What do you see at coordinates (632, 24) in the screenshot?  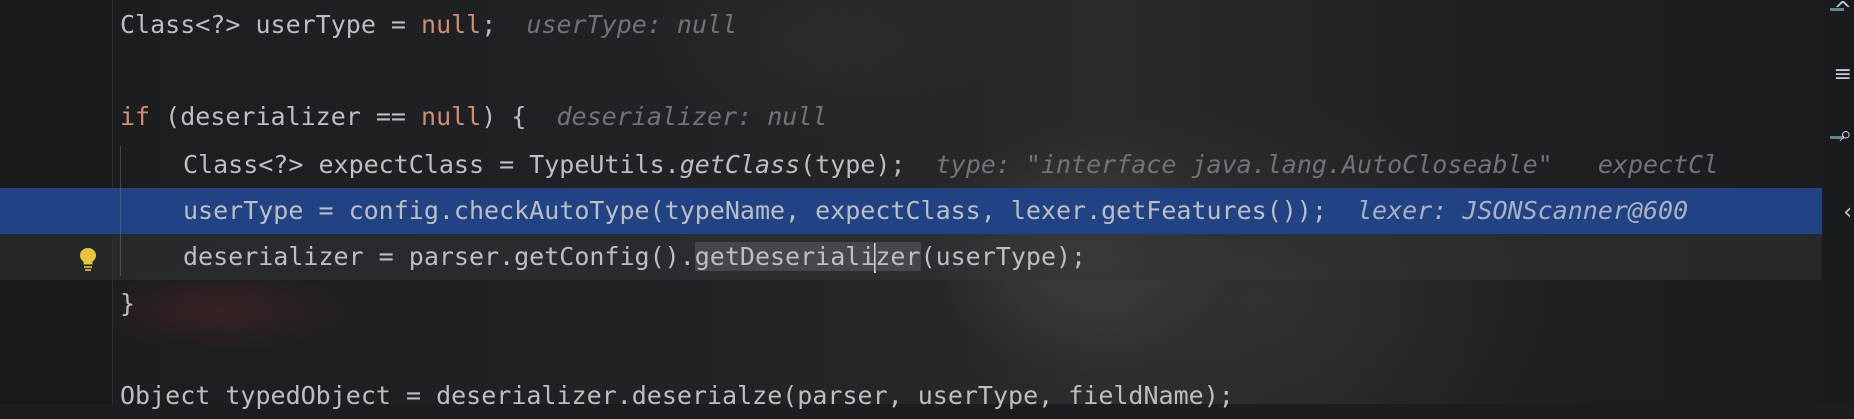 I see `inline-debug-hint: userType: null` at bounding box center [632, 24].